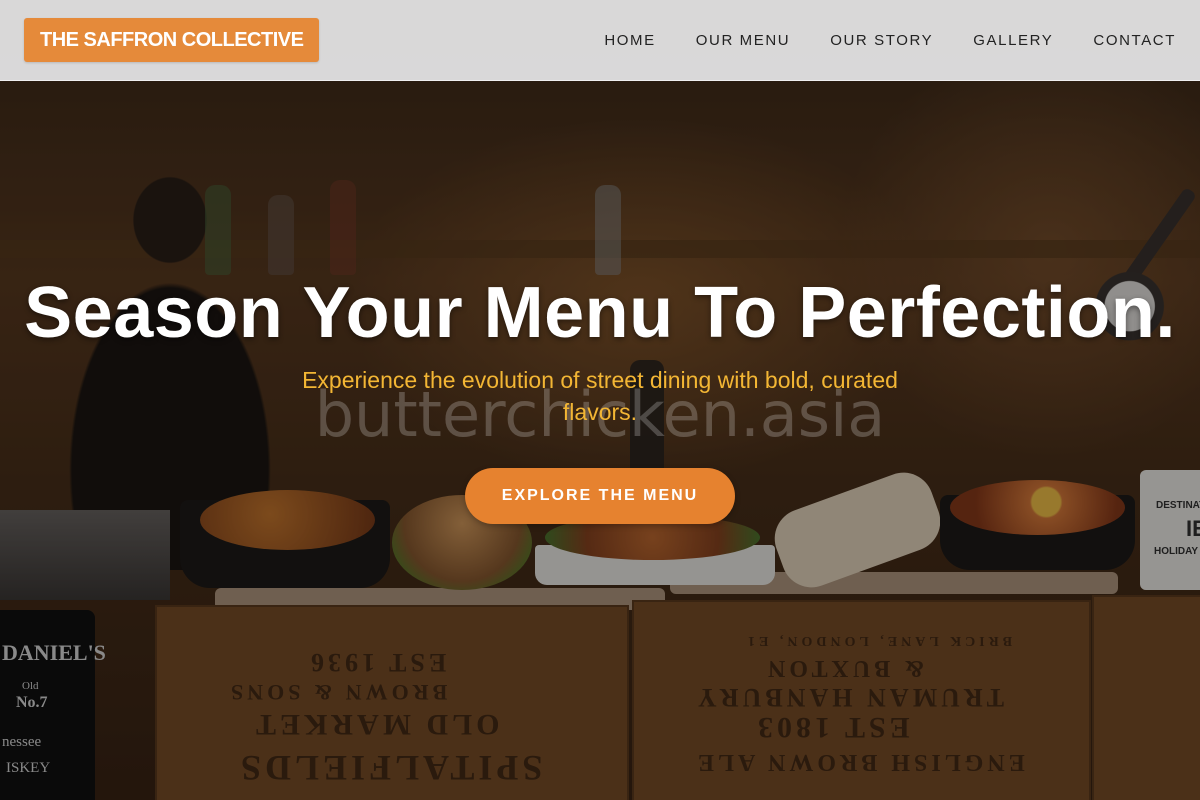 The height and width of the screenshot is (800, 1200). I want to click on explore-menu-button: EXPLORE THE MENU, so click(600, 496).